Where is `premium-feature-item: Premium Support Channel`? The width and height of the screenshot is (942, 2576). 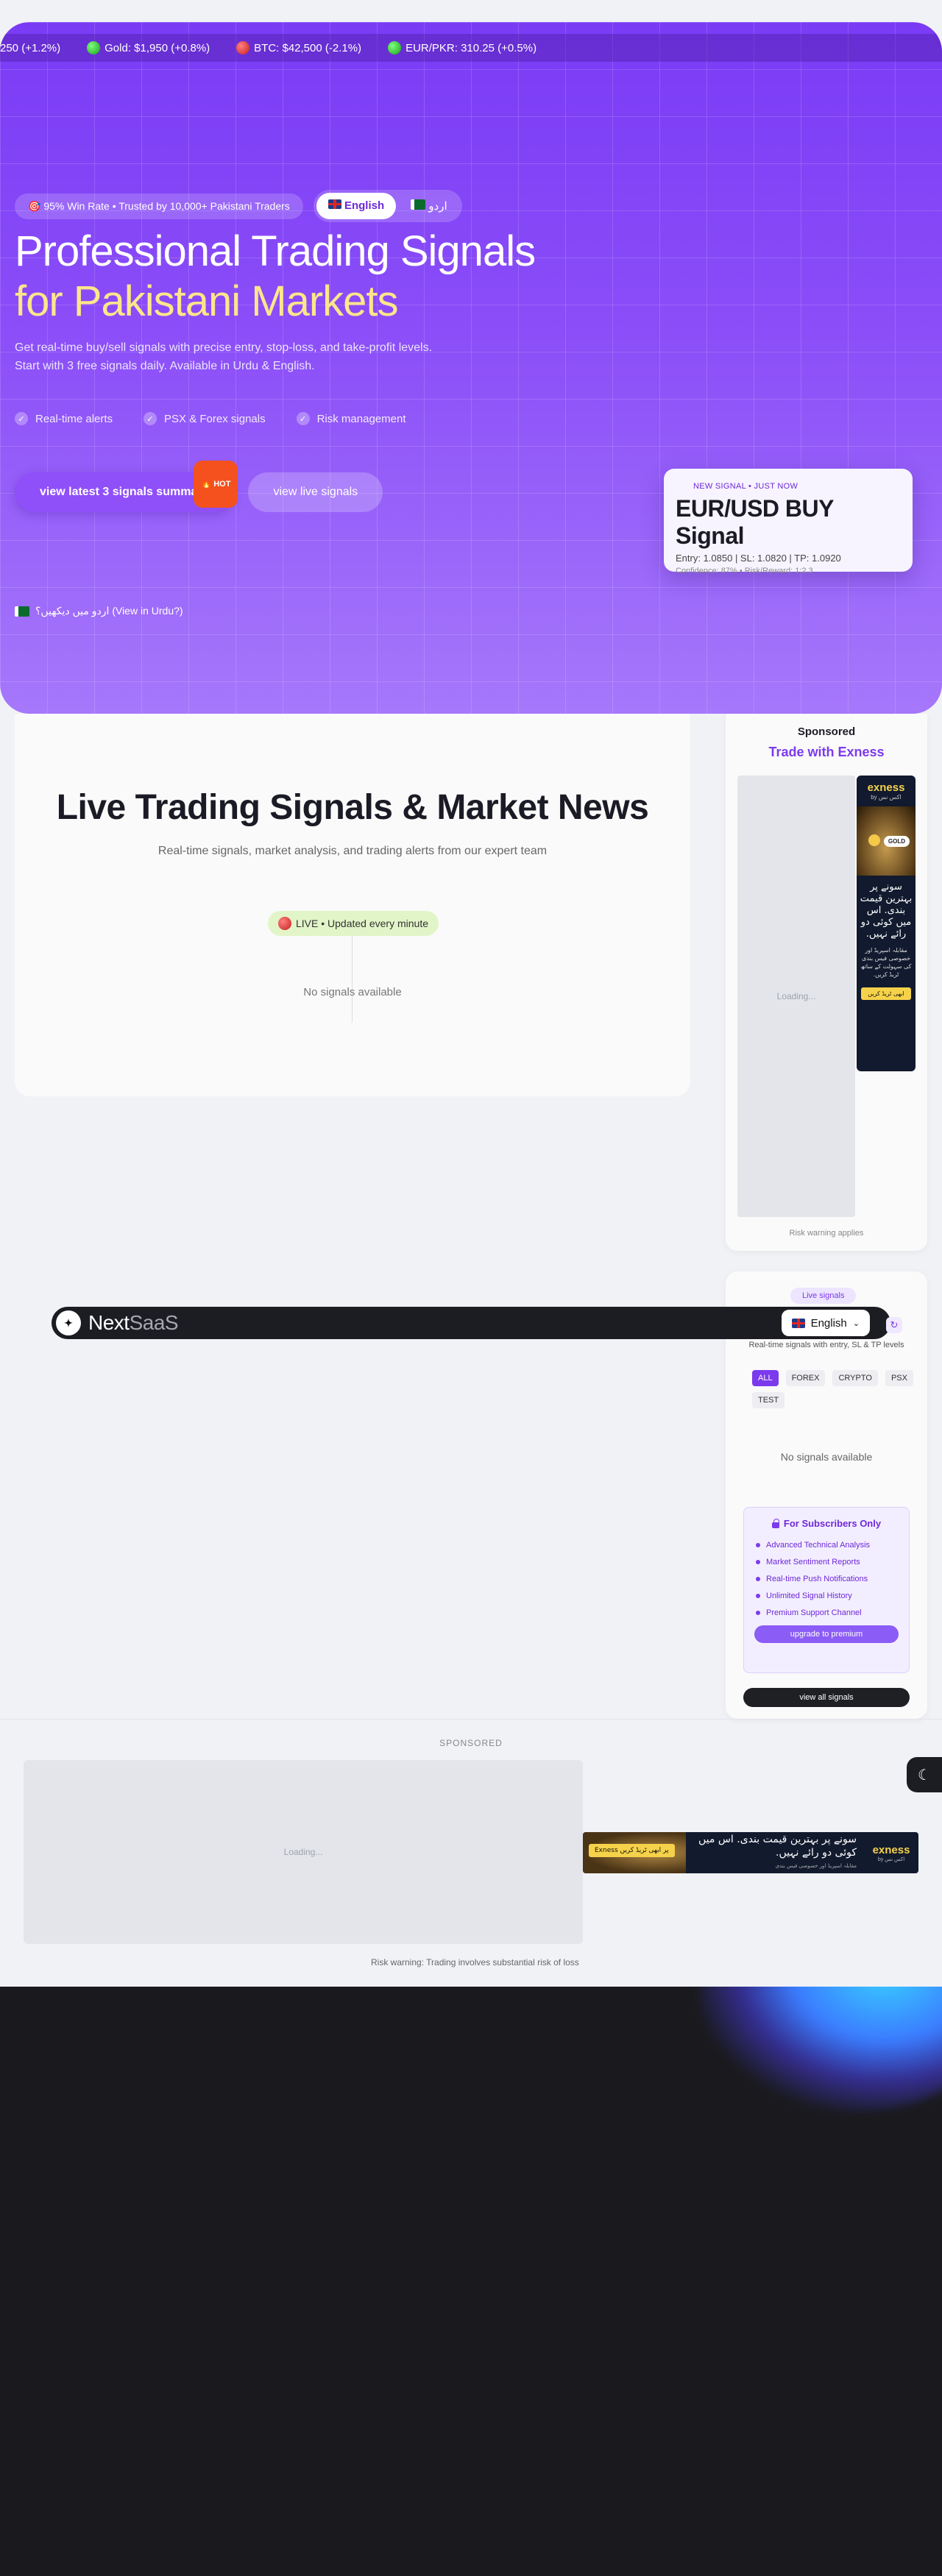 premium-feature-item: Premium Support Channel is located at coordinates (826, 1612).